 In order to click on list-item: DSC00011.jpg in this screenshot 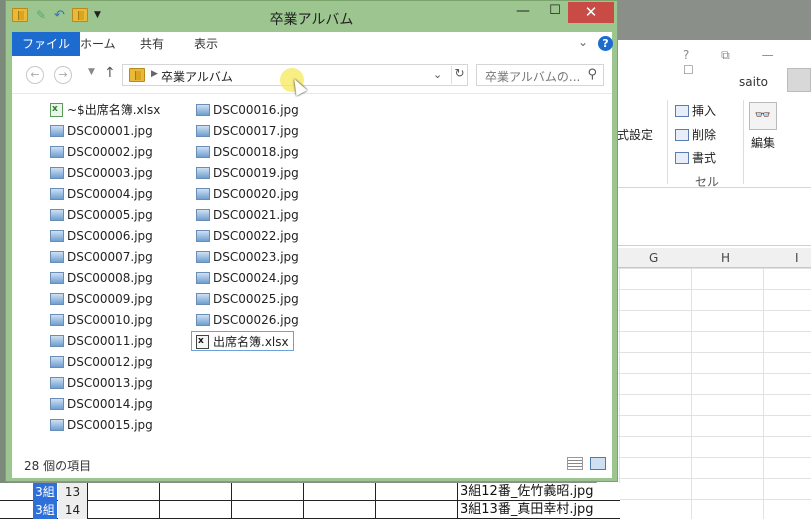, I will do `click(101, 341)`.